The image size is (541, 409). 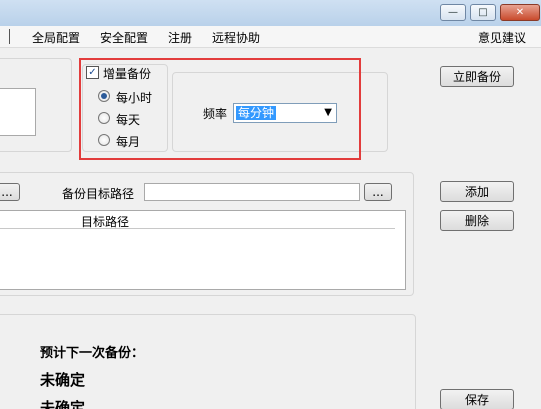 What do you see at coordinates (105, 221) in the screenshot?
I see `column-target-path: 目标路径` at bounding box center [105, 221].